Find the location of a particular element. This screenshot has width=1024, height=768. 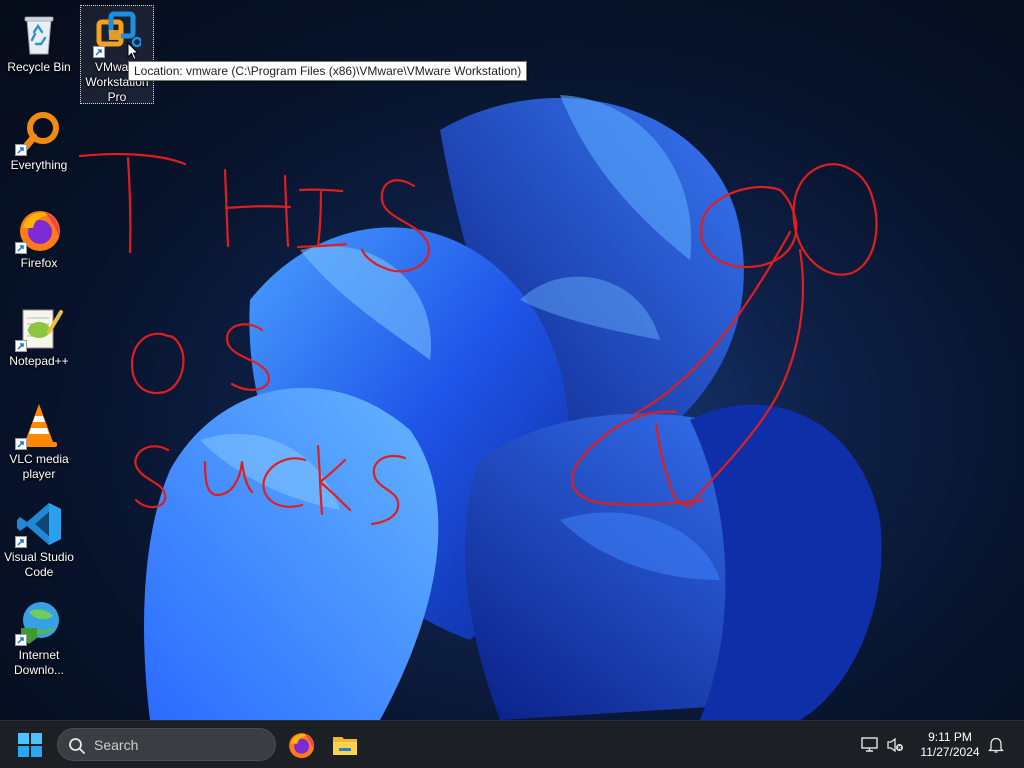

windows-logo-icon is located at coordinates (30, 745).